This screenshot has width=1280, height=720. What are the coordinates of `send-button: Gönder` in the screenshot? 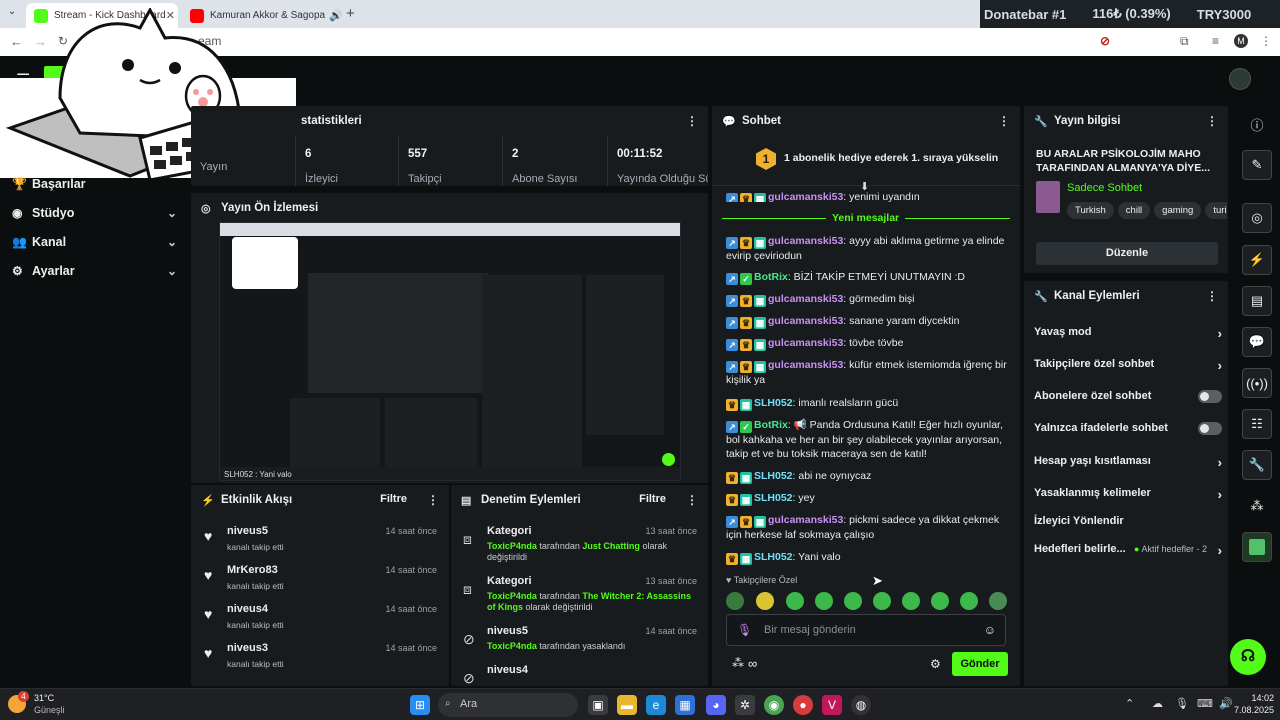 It's located at (980, 664).